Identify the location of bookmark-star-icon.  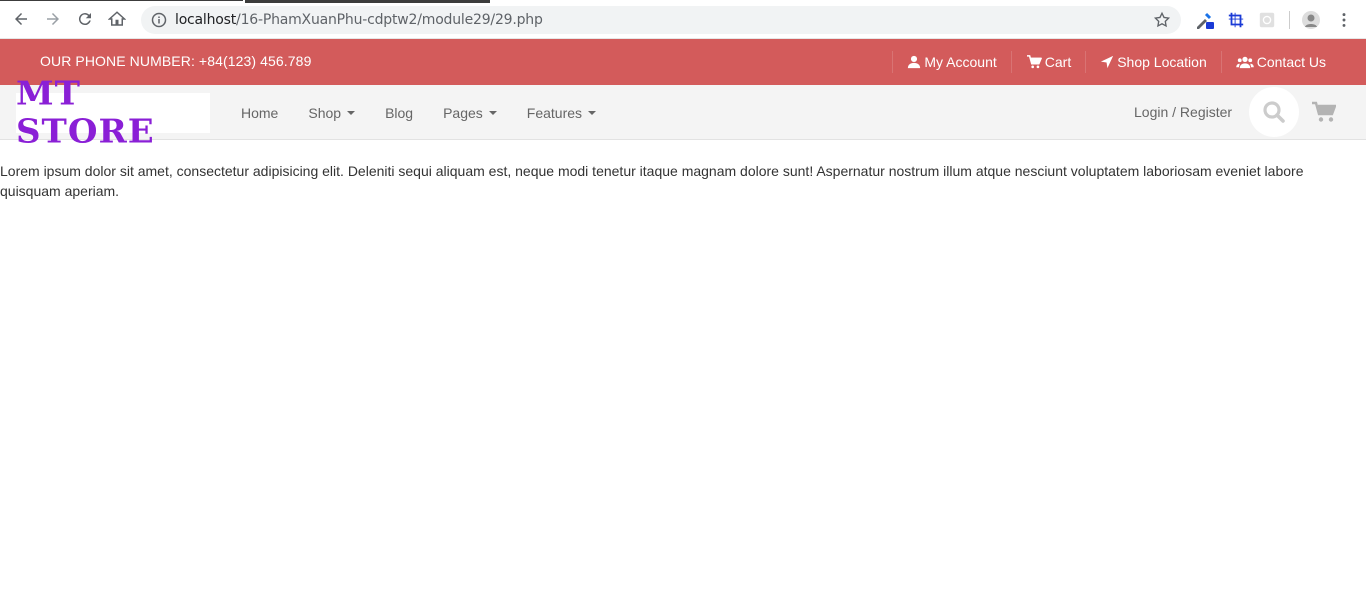
(1162, 20).